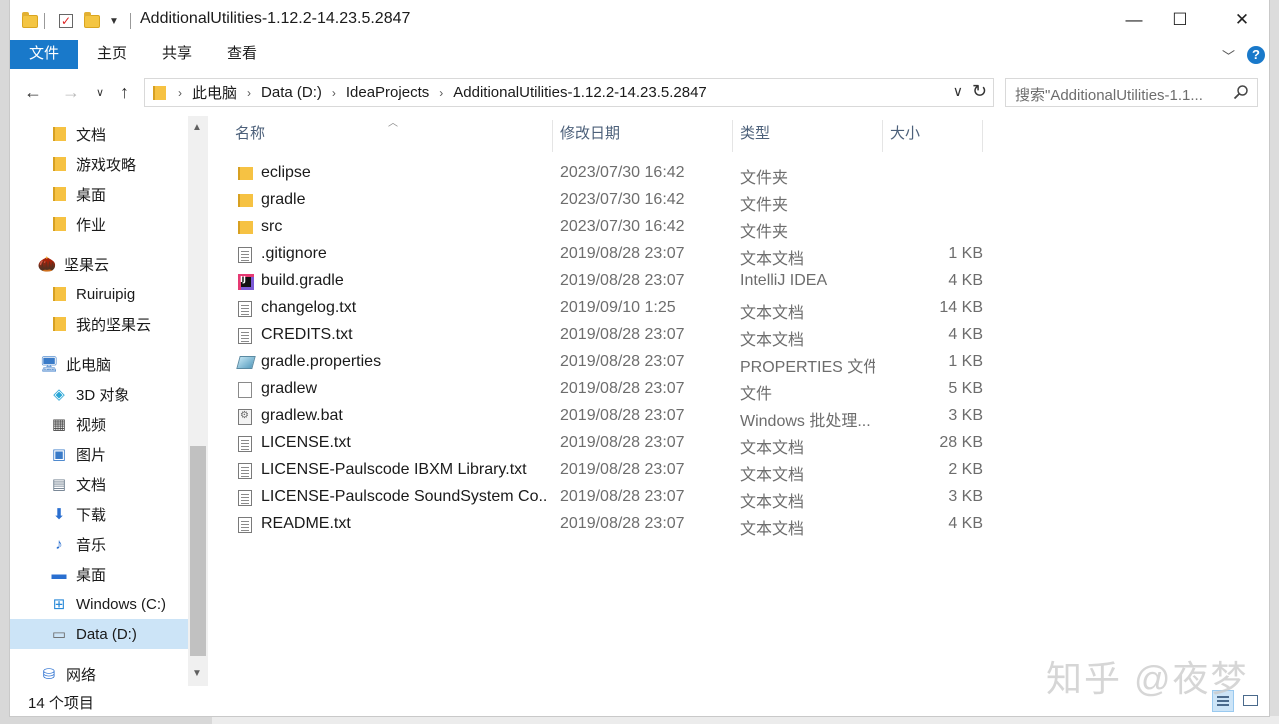 The image size is (1279, 724). What do you see at coordinates (44, 21) in the screenshot?
I see `quick-access-separator` at bounding box center [44, 21].